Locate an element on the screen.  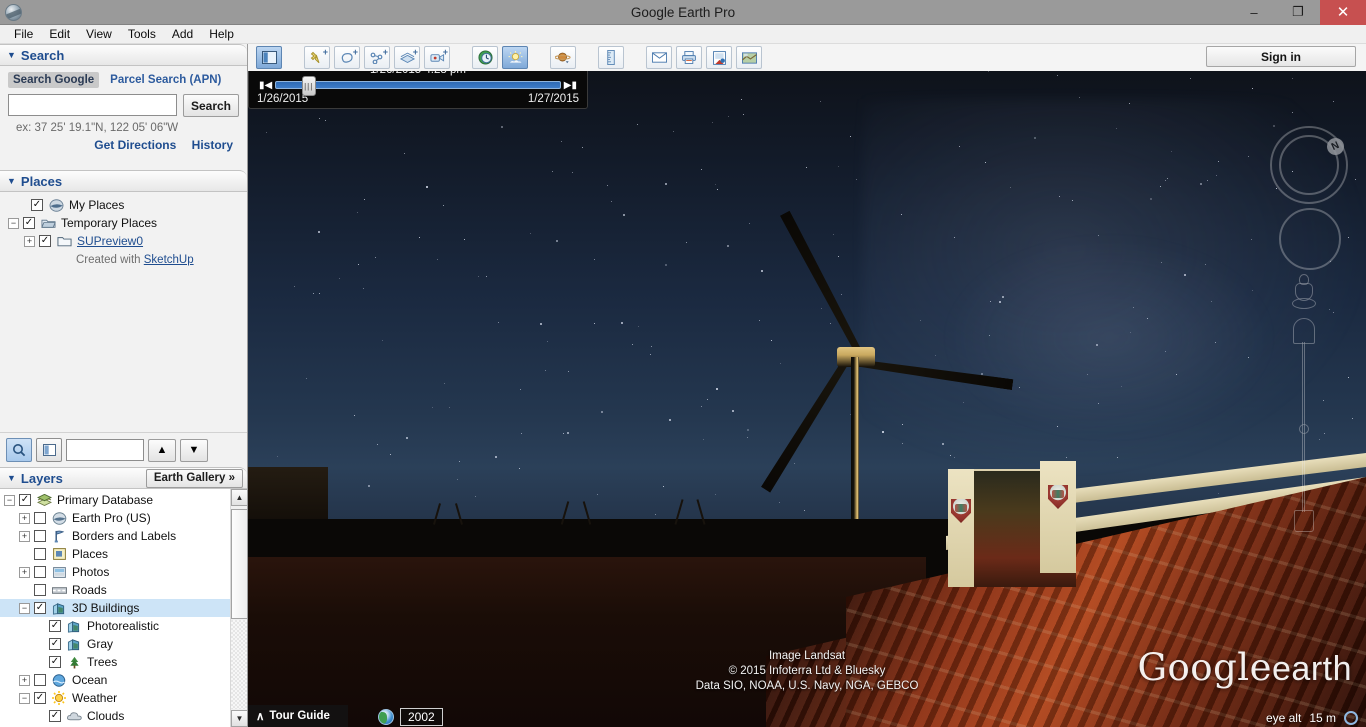
layer-row-roads: Roads is located at coordinates (123, 590).